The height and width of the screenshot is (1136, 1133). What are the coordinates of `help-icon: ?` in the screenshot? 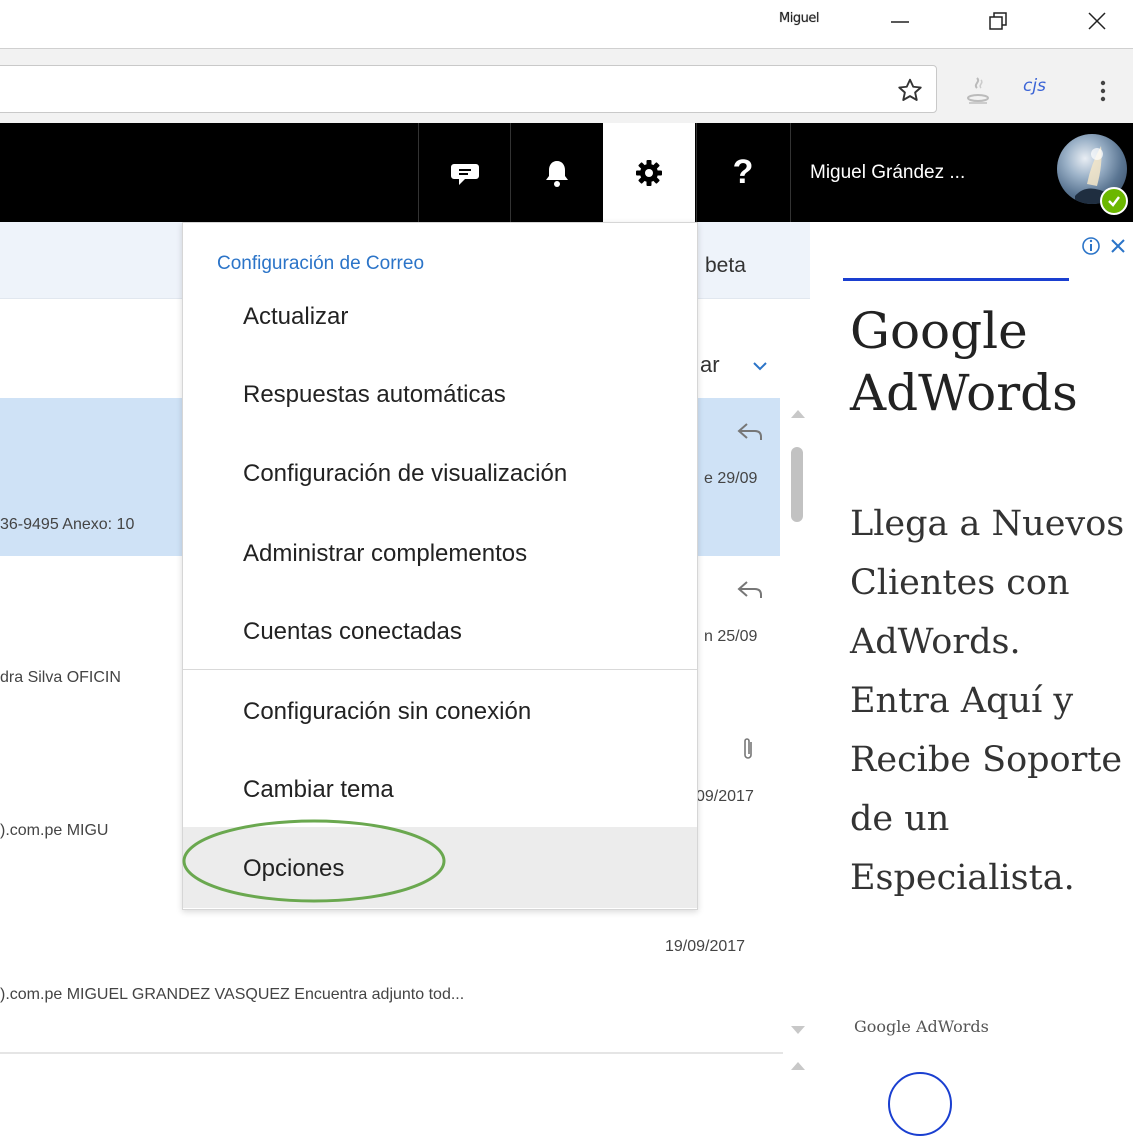 It's located at (743, 172).